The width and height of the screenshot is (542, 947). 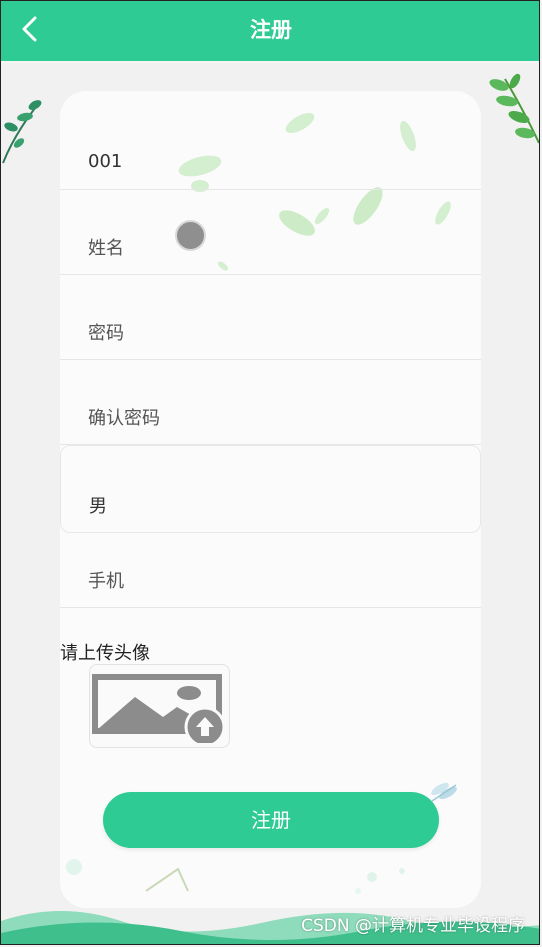 What do you see at coordinates (22, 132) in the screenshot?
I see `branch-left-decoration` at bounding box center [22, 132].